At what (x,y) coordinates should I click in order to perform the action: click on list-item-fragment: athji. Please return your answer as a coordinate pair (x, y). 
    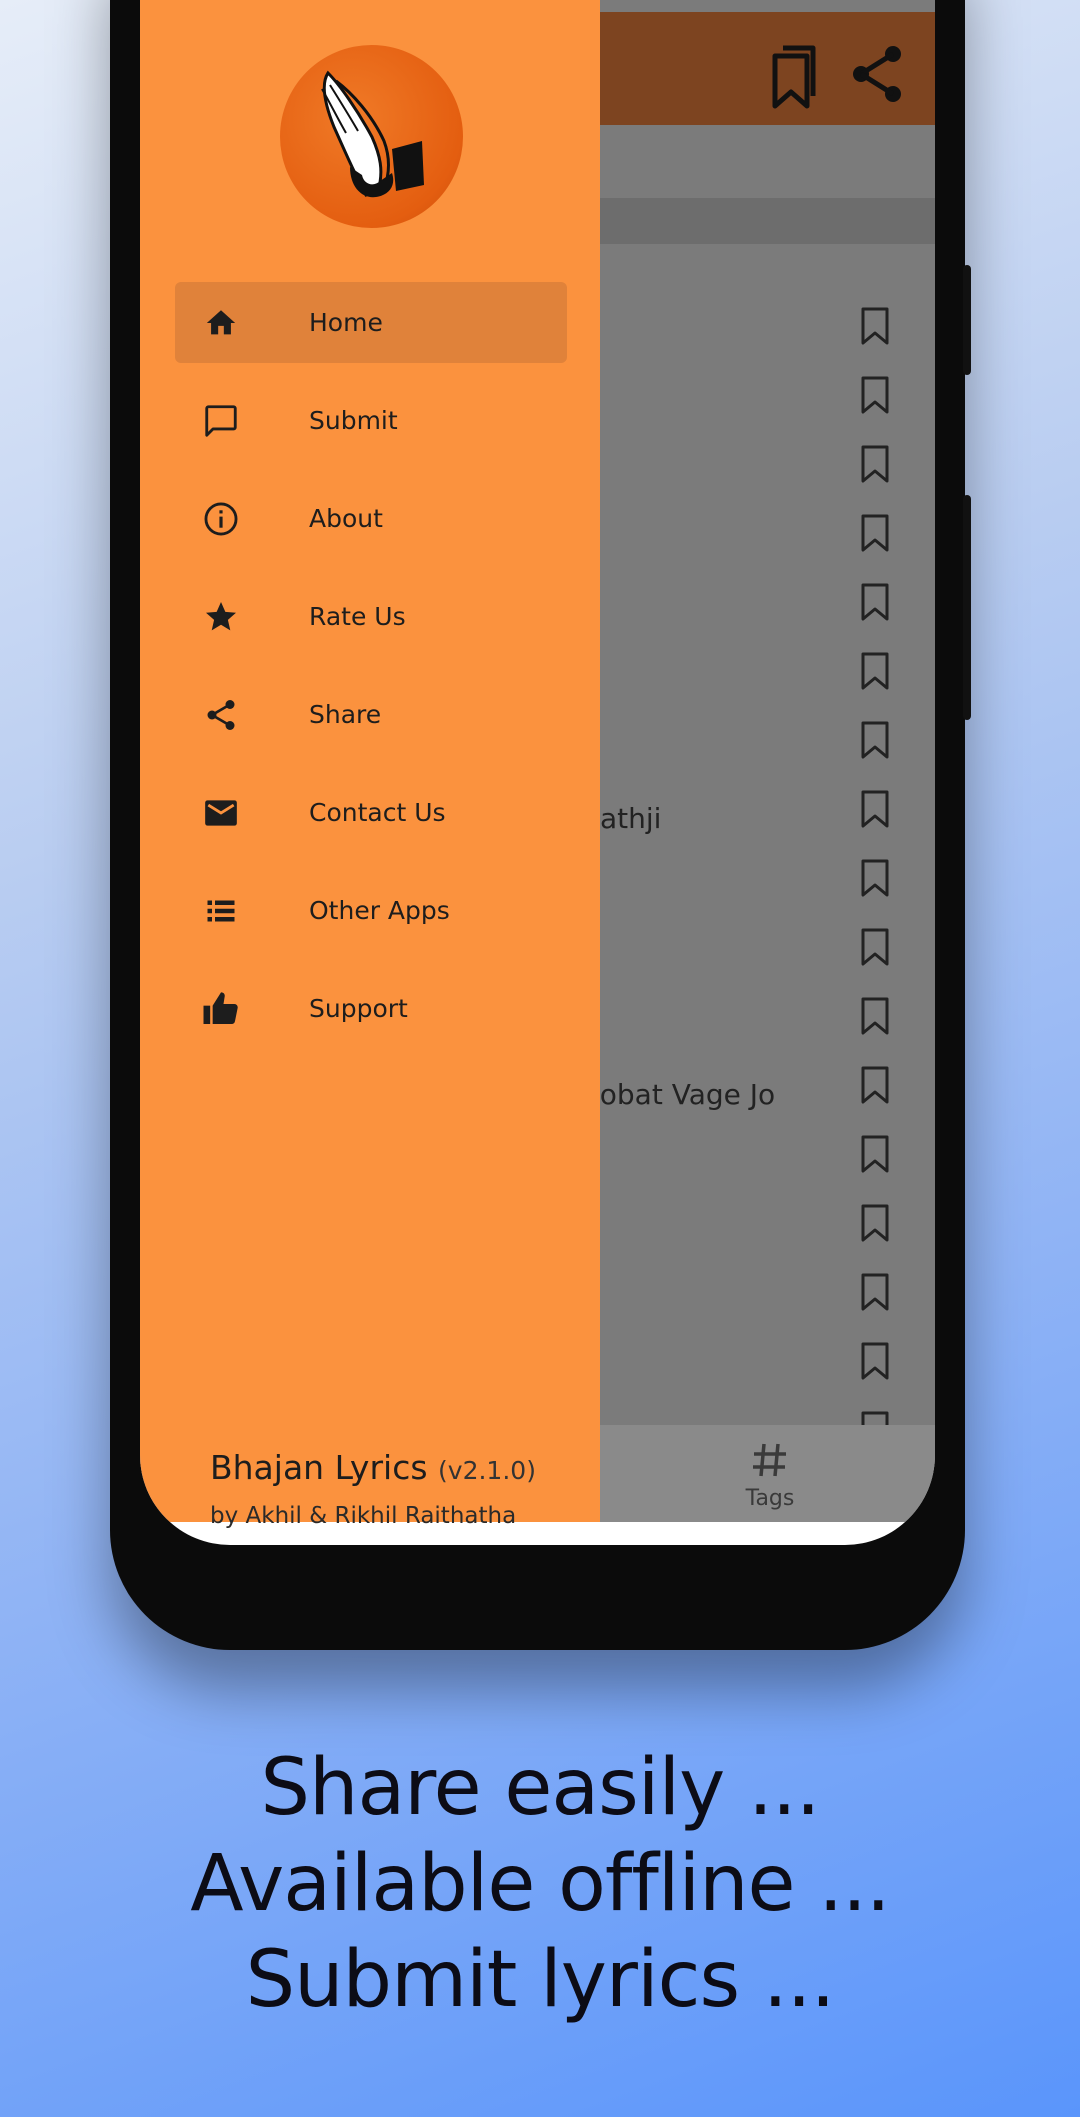
    Looking at the image, I should click on (630, 818).